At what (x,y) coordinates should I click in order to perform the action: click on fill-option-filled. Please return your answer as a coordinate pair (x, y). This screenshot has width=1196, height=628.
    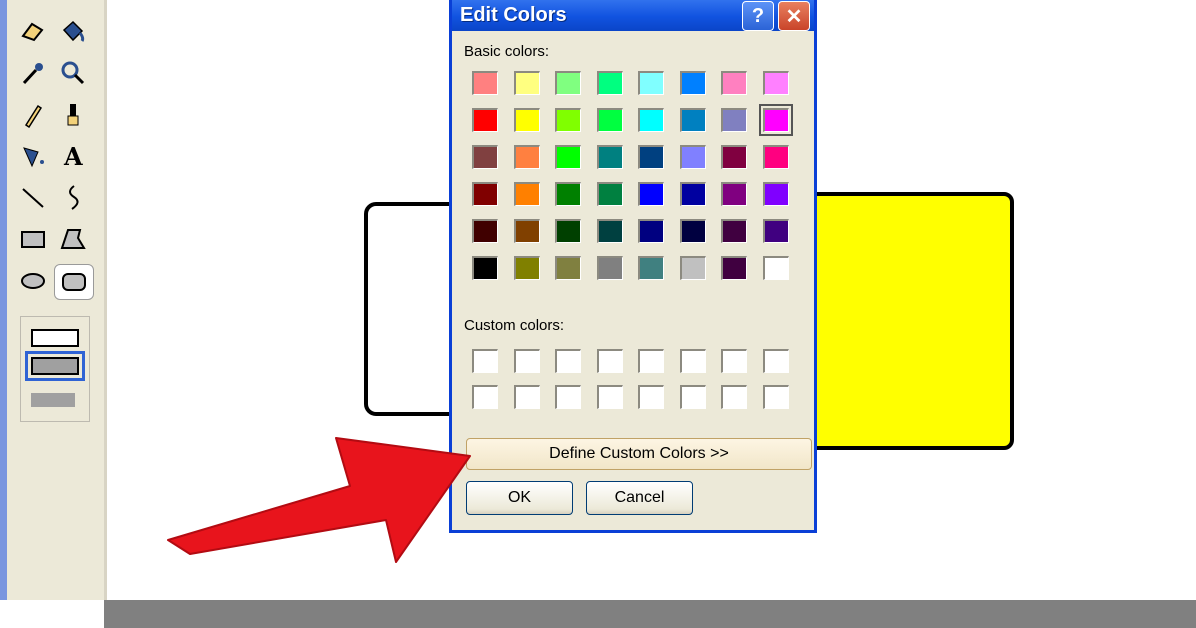
    Looking at the image, I should click on (53, 400).